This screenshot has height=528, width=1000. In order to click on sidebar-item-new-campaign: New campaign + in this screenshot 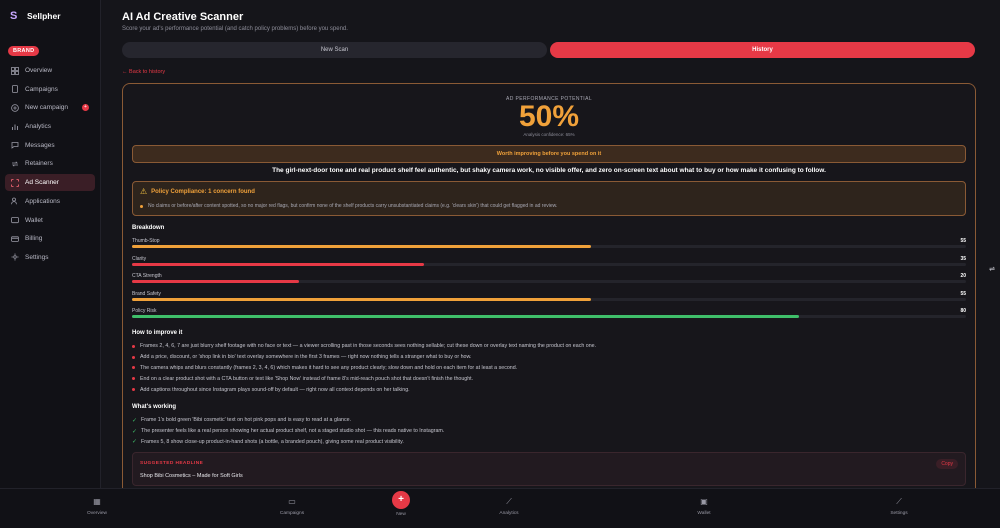, I will do `click(50, 107)`.